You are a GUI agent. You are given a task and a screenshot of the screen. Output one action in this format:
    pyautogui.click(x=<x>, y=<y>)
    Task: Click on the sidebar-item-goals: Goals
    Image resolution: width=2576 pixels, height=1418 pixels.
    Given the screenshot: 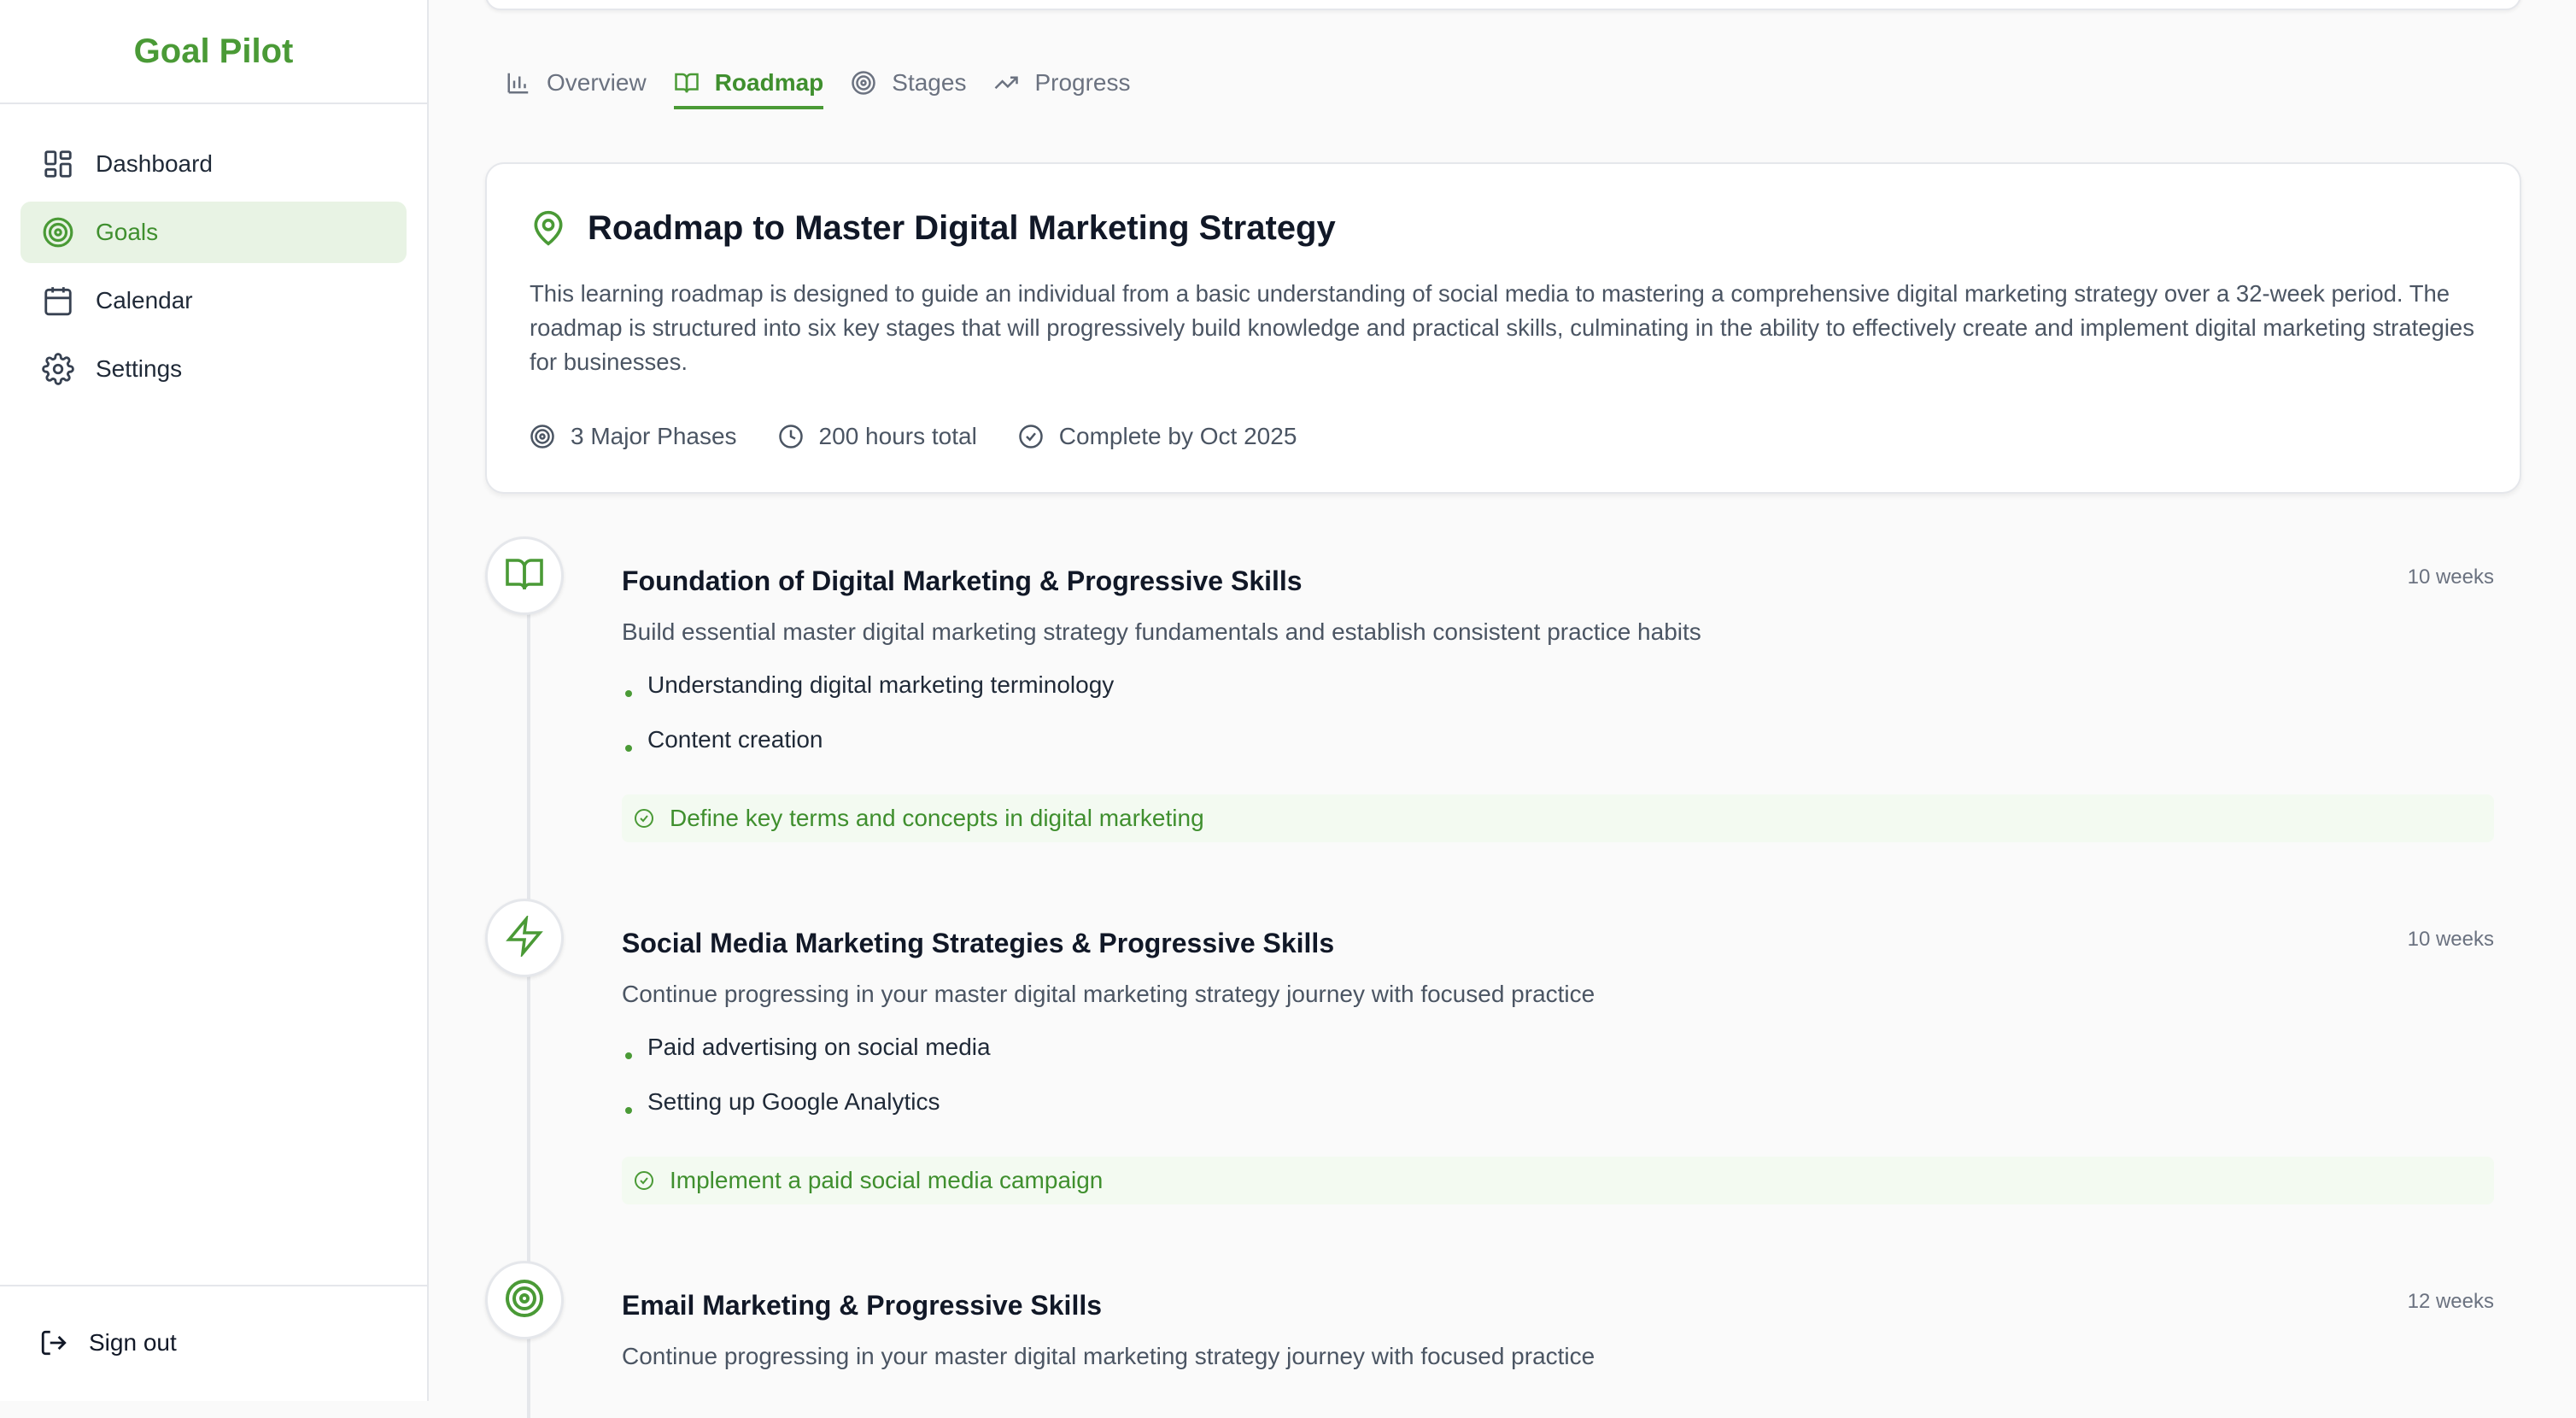 What is the action you would take?
    pyautogui.click(x=213, y=233)
    